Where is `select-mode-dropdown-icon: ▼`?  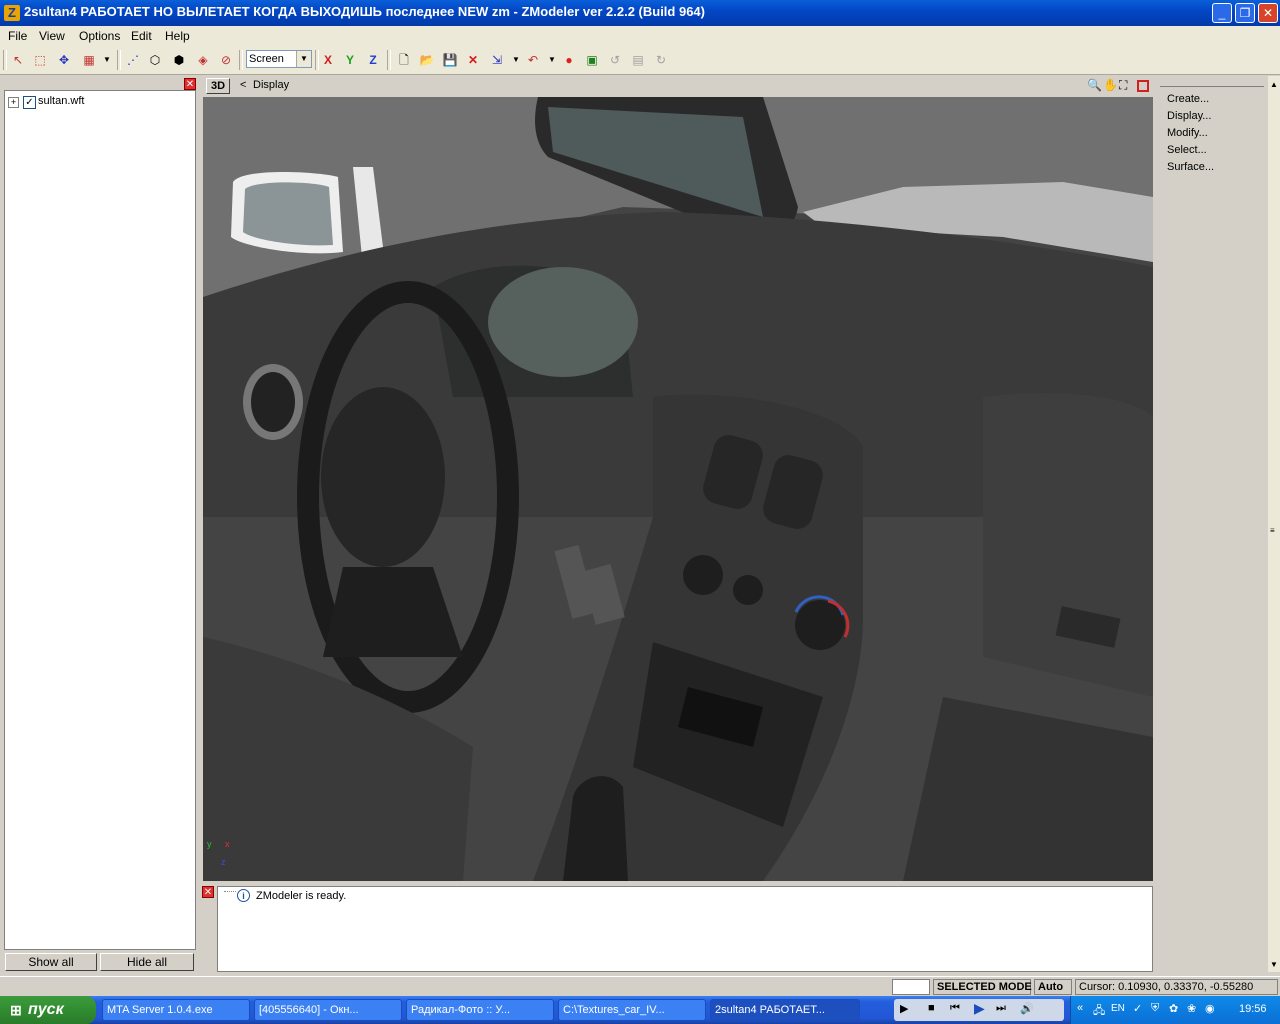
select-mode-dropdown-icon: ▼ is located at coordinates (107, 60).